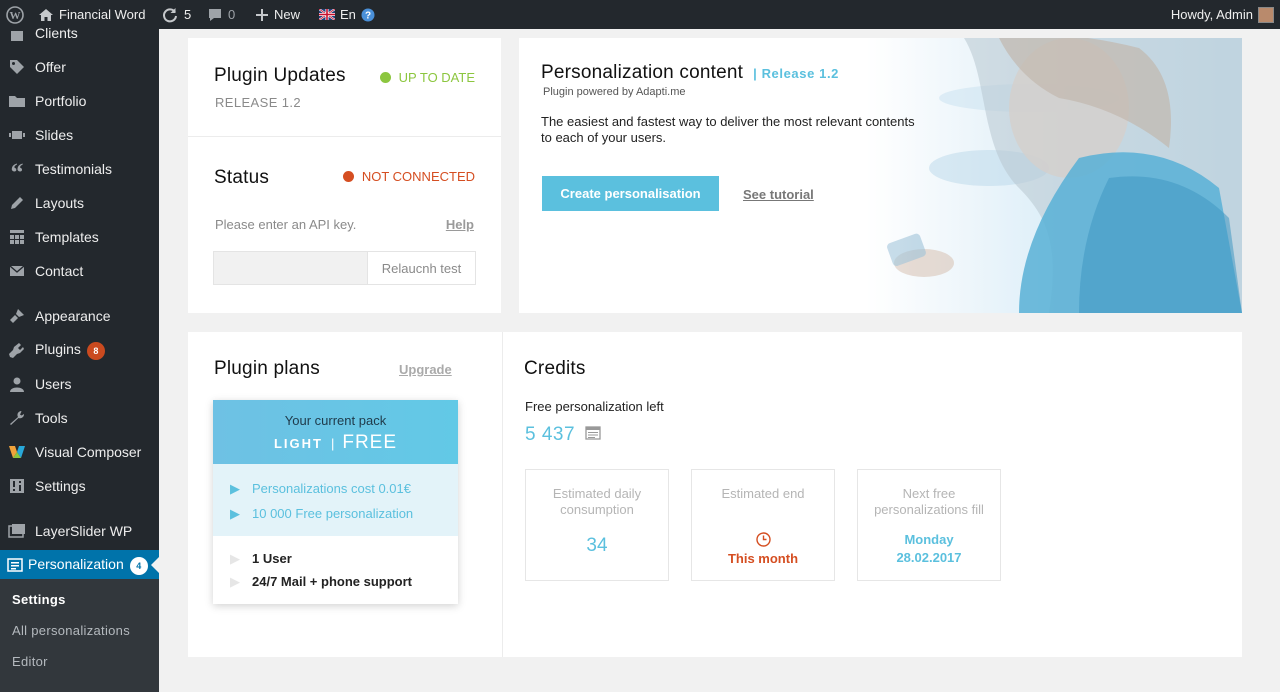 Image resolution: width=1280 pixels, height=692 pixels. Describe the element at coordinates (17, 203) in the screenshot. I see `pencil-icon` at that location.